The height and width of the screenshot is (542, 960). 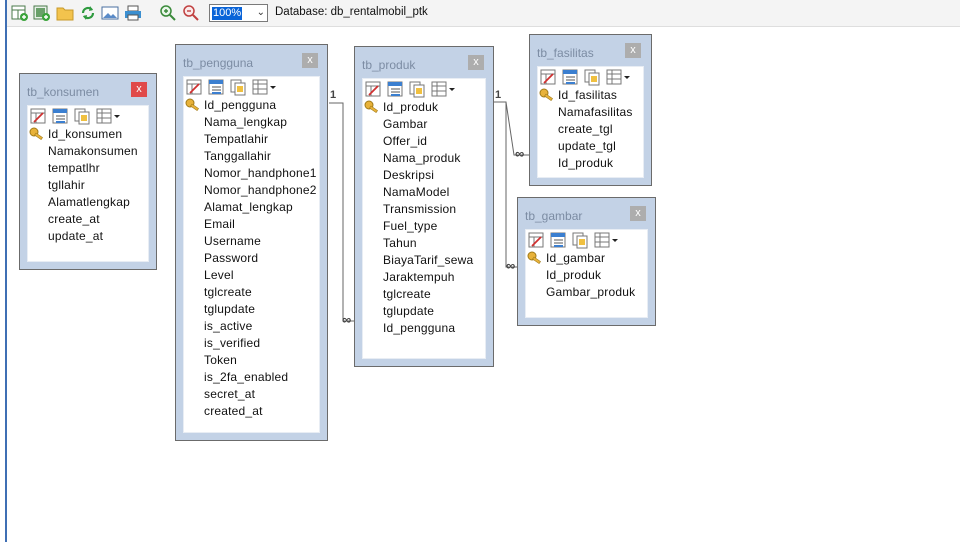 What do you see at coordinates (251, 360) in the screenshot?
I see `field-row: Token` at bounding box center [251, 360].